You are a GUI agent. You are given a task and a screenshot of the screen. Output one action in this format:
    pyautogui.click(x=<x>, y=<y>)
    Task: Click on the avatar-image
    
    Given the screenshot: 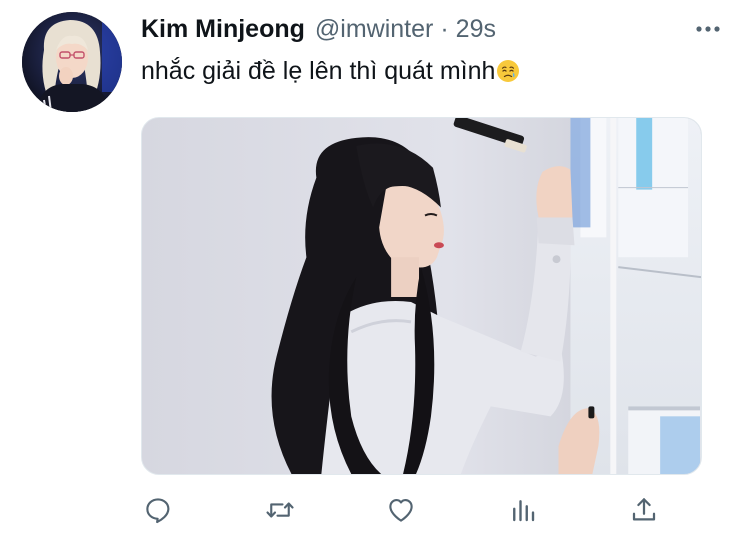 What is the action you would take?
    pyautogui.click(x=72, y=62)
    